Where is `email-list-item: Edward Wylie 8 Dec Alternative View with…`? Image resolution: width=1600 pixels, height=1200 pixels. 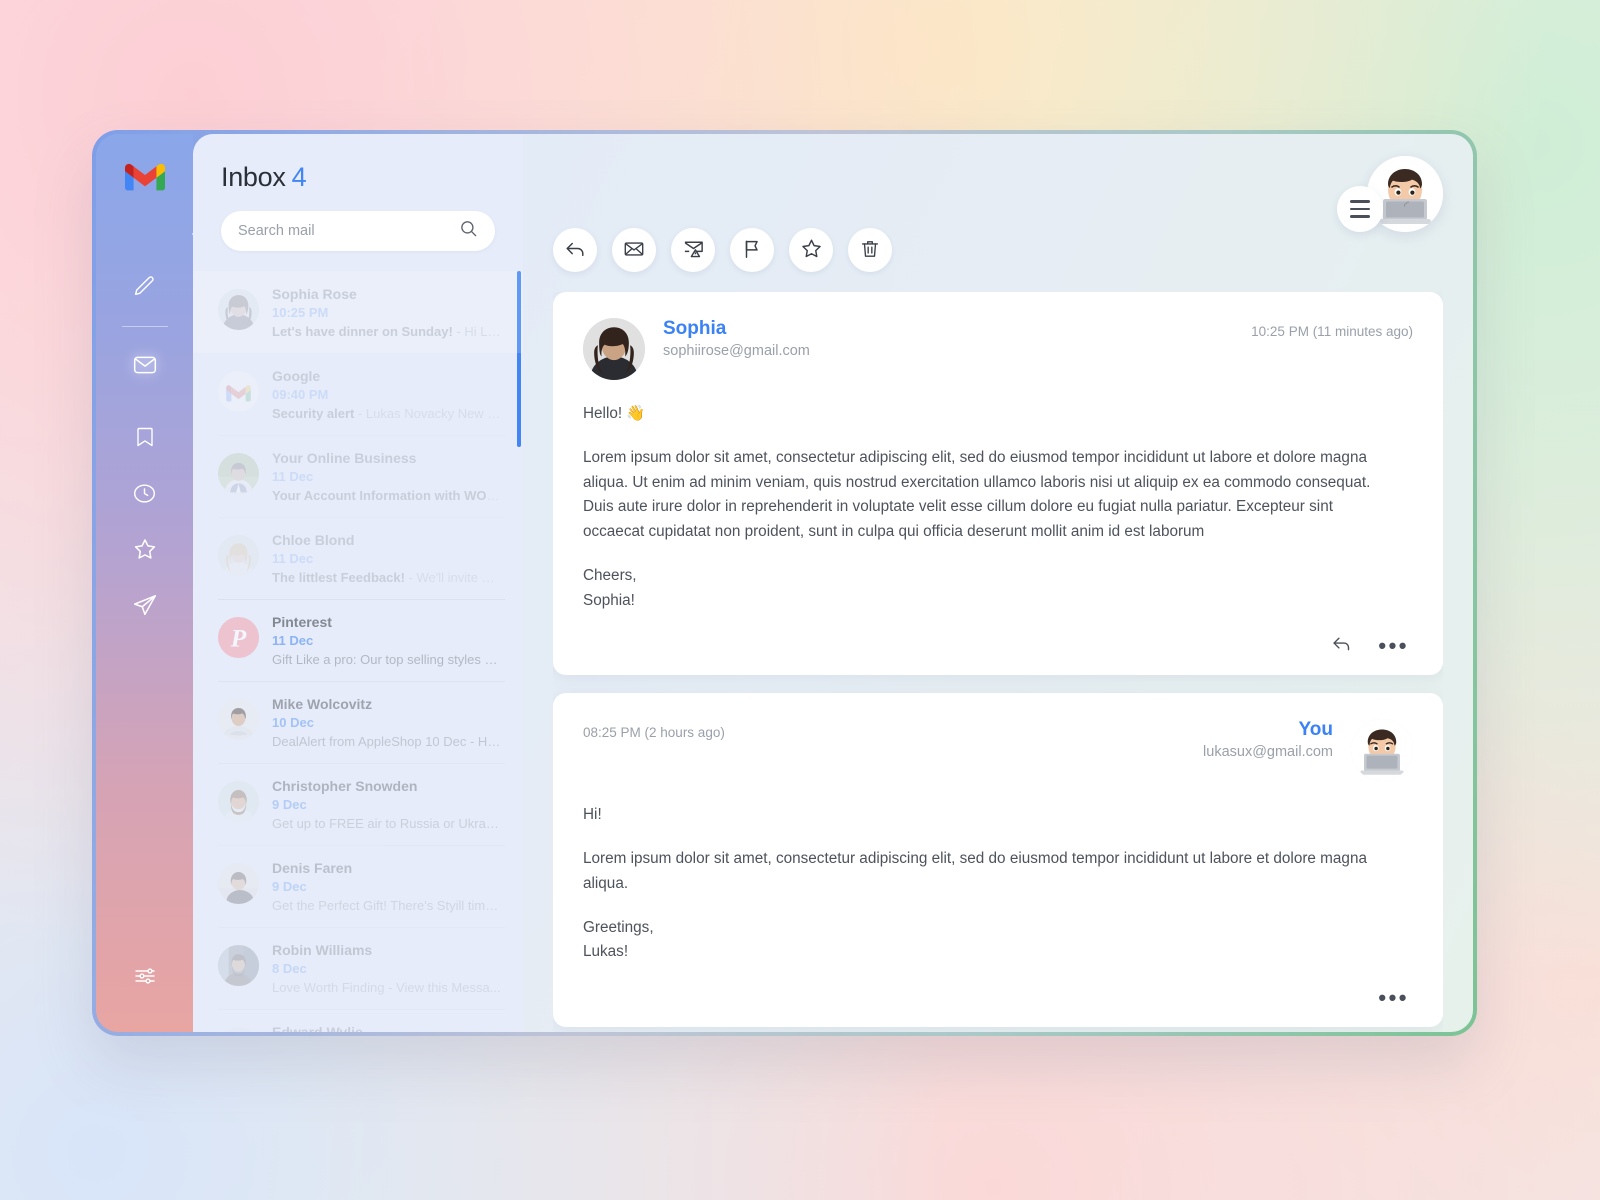
email-list-item: Edward Wylie 8 Dec Alternative View with… is located at coordinates (358, 1020).